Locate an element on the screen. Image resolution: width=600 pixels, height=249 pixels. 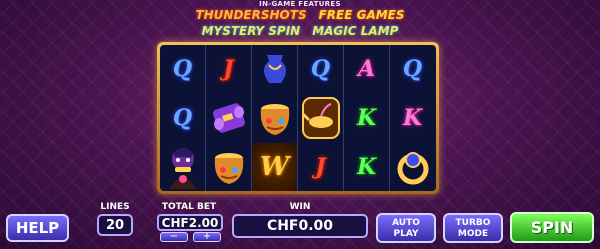
total-bet-label: TOTAL BET is located at coordinates (189, 207).